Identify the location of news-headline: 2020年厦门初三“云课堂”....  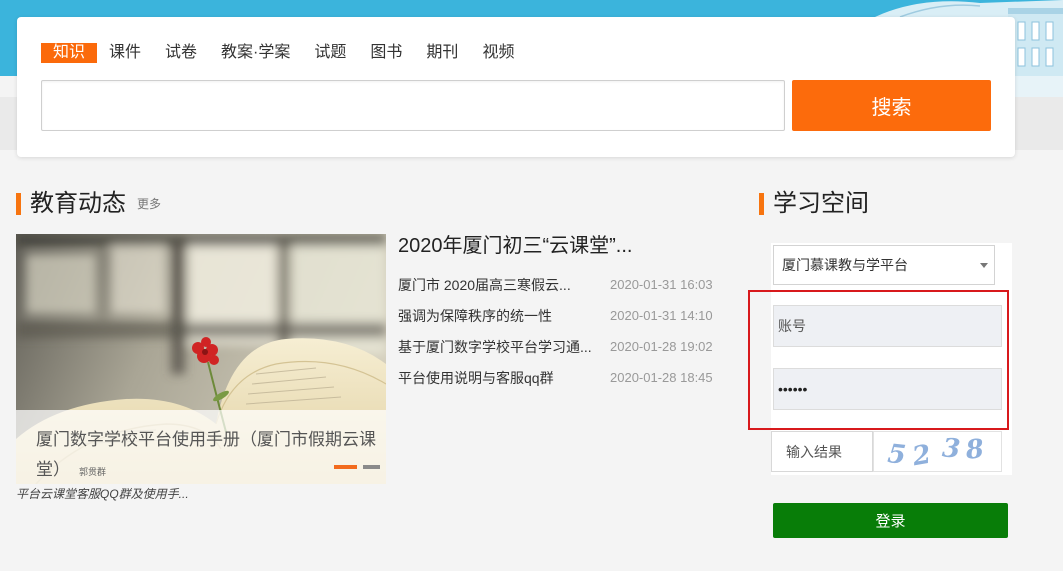
(515, 246).